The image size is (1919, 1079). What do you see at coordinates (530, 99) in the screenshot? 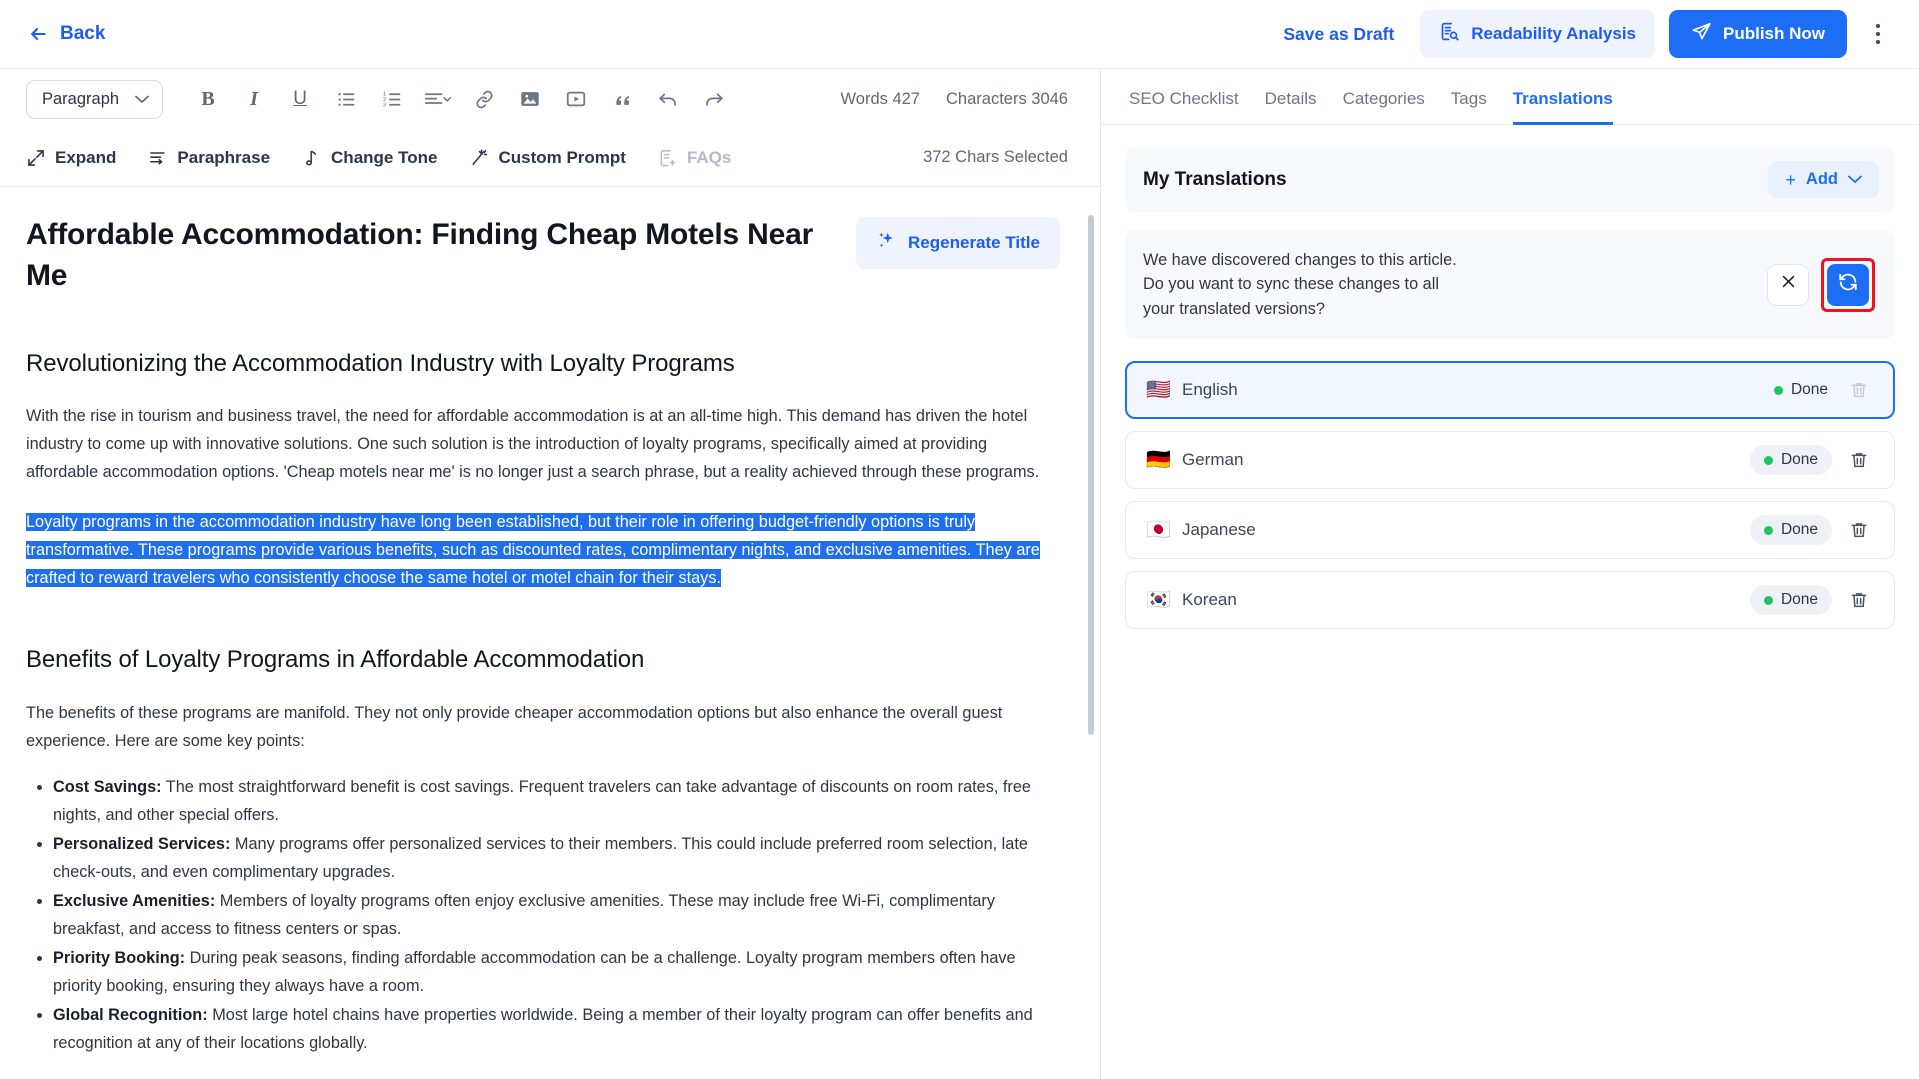
I see `image-icon` at bounding box center [530, 99].